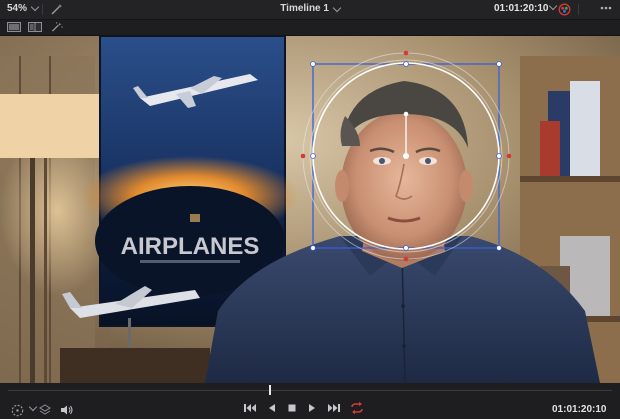  Describe the element at coordinates (521, 8) in the screenshot. I see `header-timecode: 01:01:20:10` at that location.